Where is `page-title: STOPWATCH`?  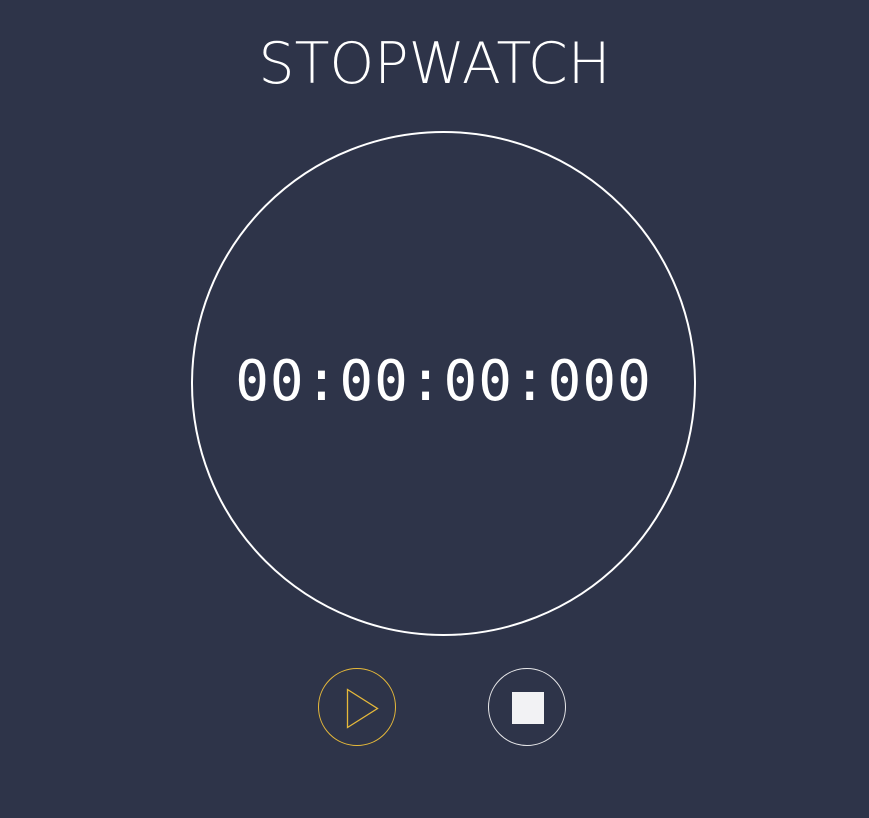
page-title: STOPWATCH is located at coordinates (434, 64).